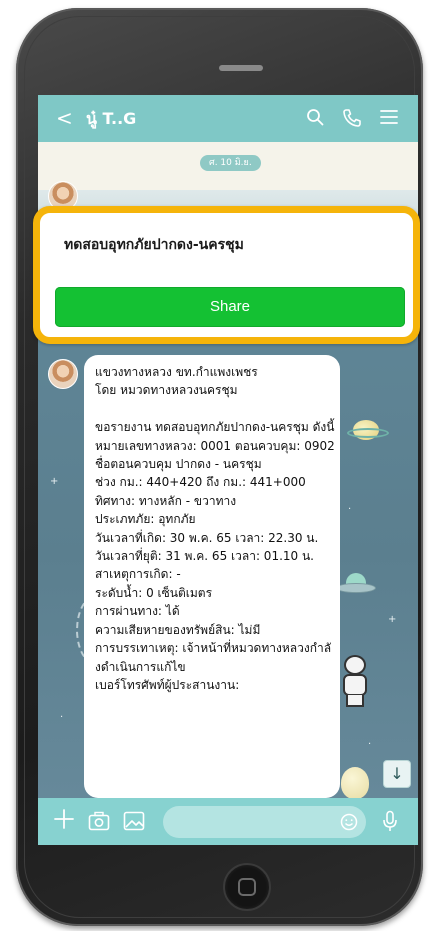 The image size is (438, 931). I want to click on message-input, so click(264, 822).